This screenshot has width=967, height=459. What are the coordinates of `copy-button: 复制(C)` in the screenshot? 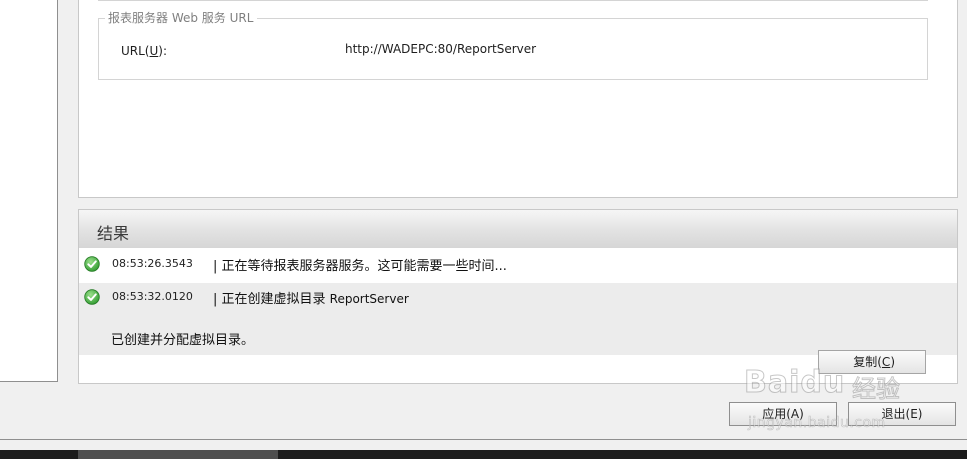 It's located at (872, 362).